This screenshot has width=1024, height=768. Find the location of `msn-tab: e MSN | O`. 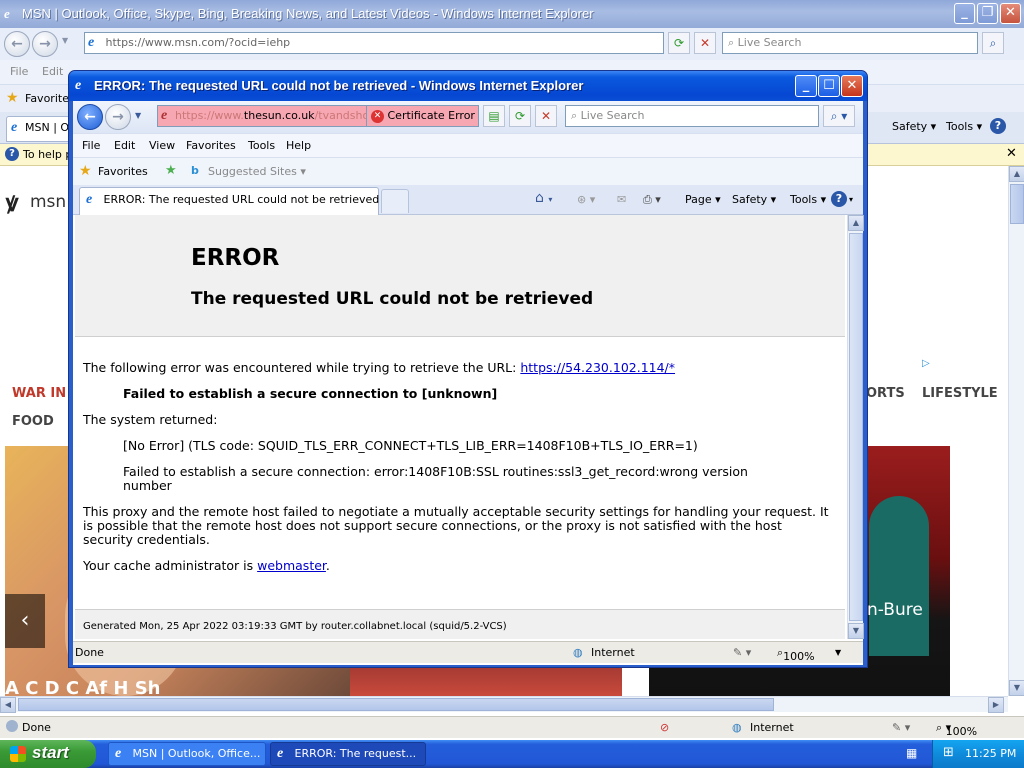

msn-tab: e MSN | O is located at coordinates (38, 129).